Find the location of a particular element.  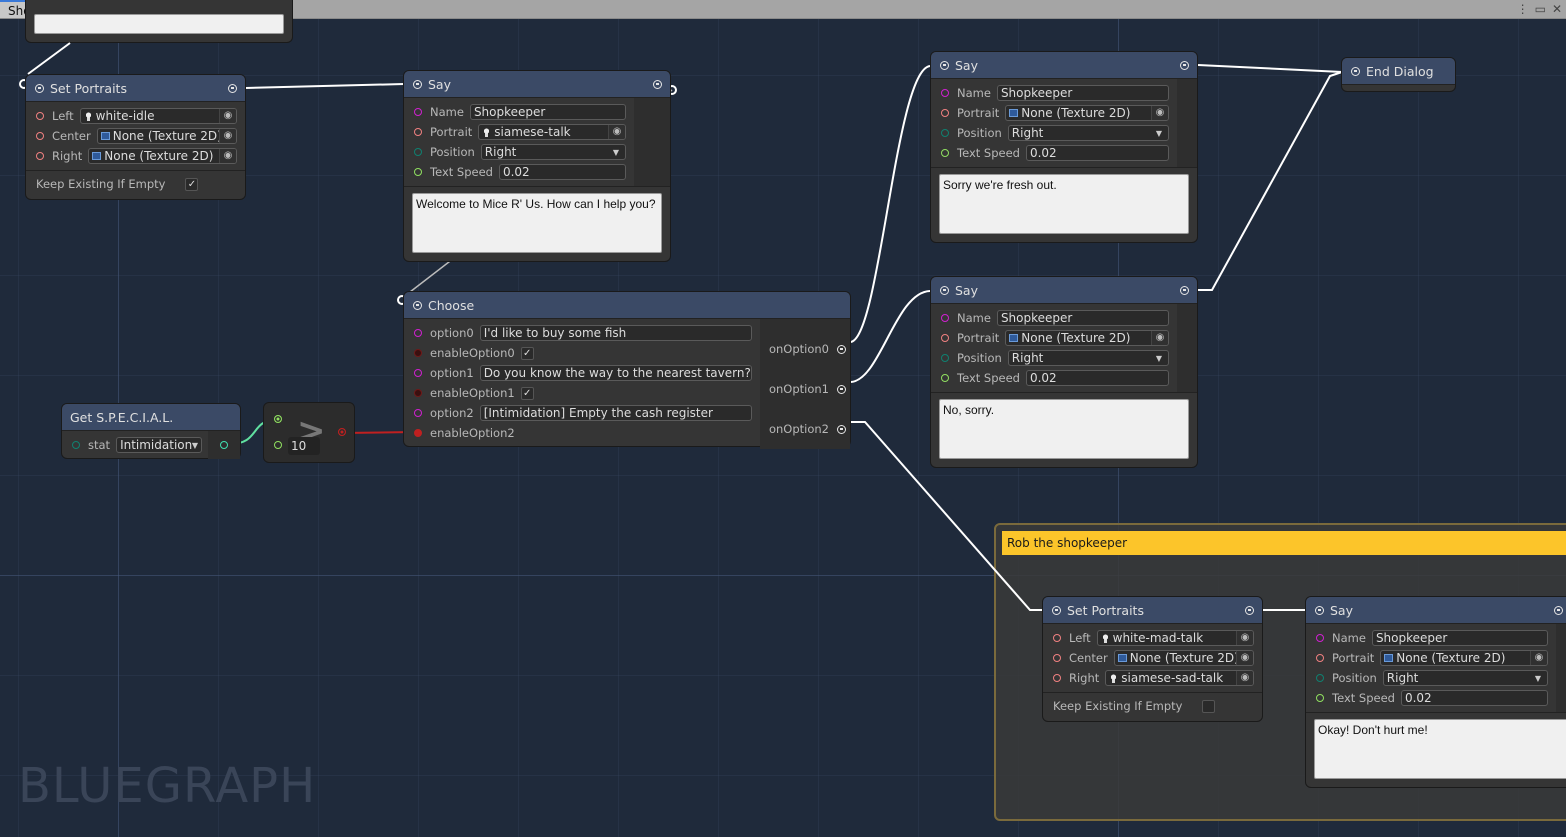

close-icon: ✕ is located at coordinates (1557, 9).